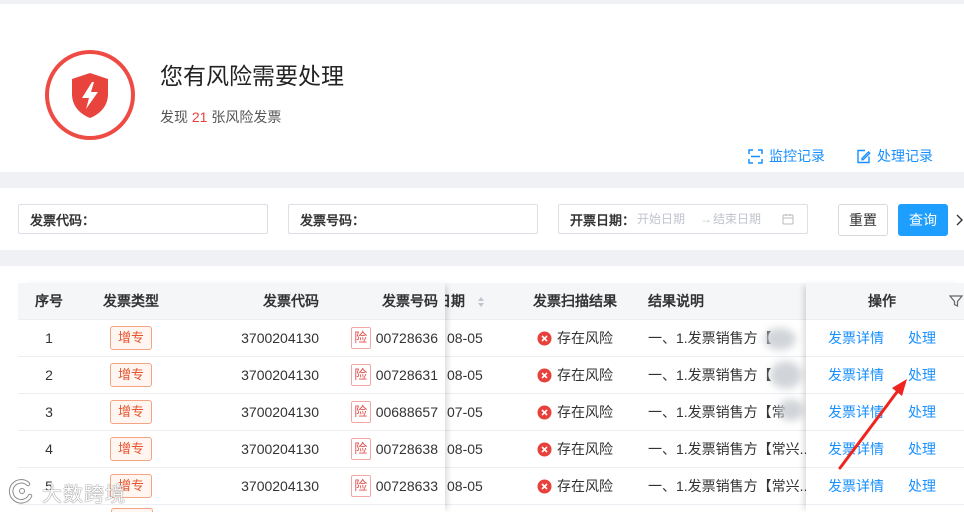 Image resolution: width=964 pixels, height=512 pixels. I want to click on invoice-number-field: 发票号码：, so click(413, 219).